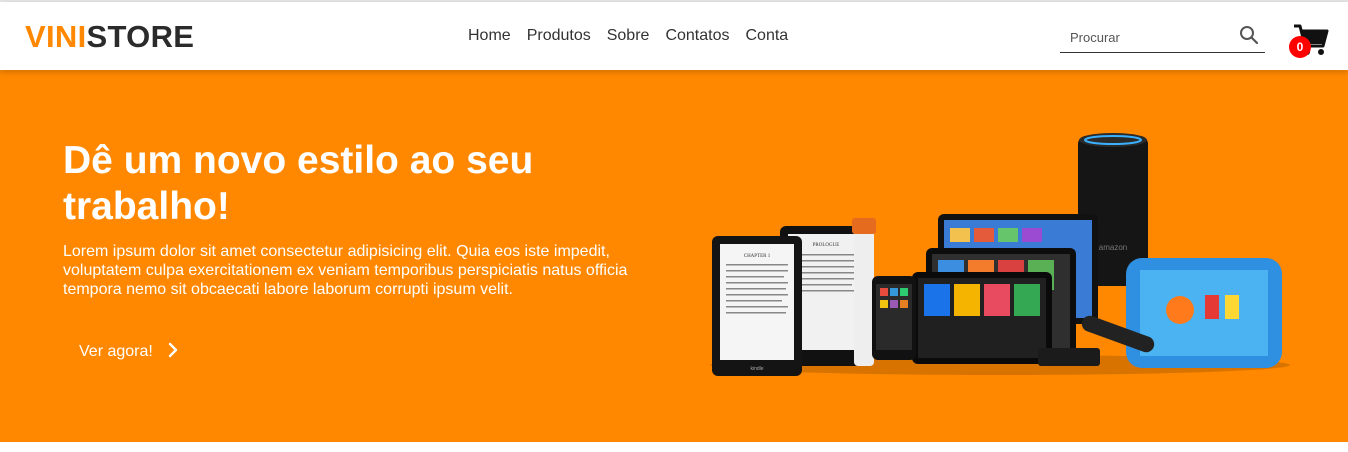  I want to click on ereader-brand-text: kindle, so click(756, 369).